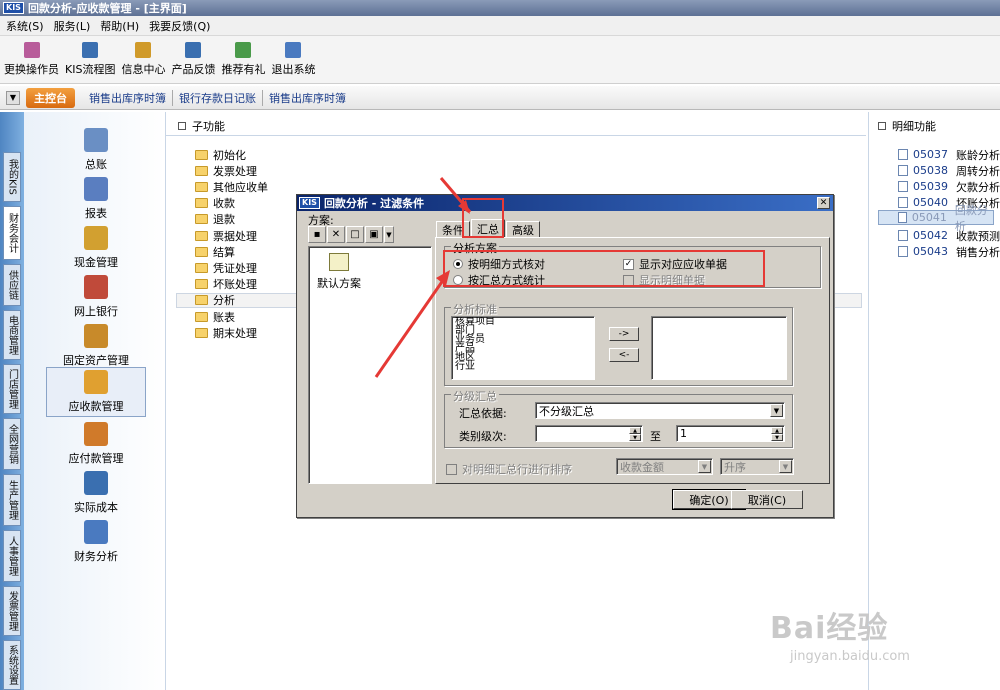 Image resolution: width=1000 pixels, height=690 pixels. Describe the element at coordinates (218, 97) in the screenshot. I see `tab-bank-deposit-journal: 银行存款日记账` at that location.